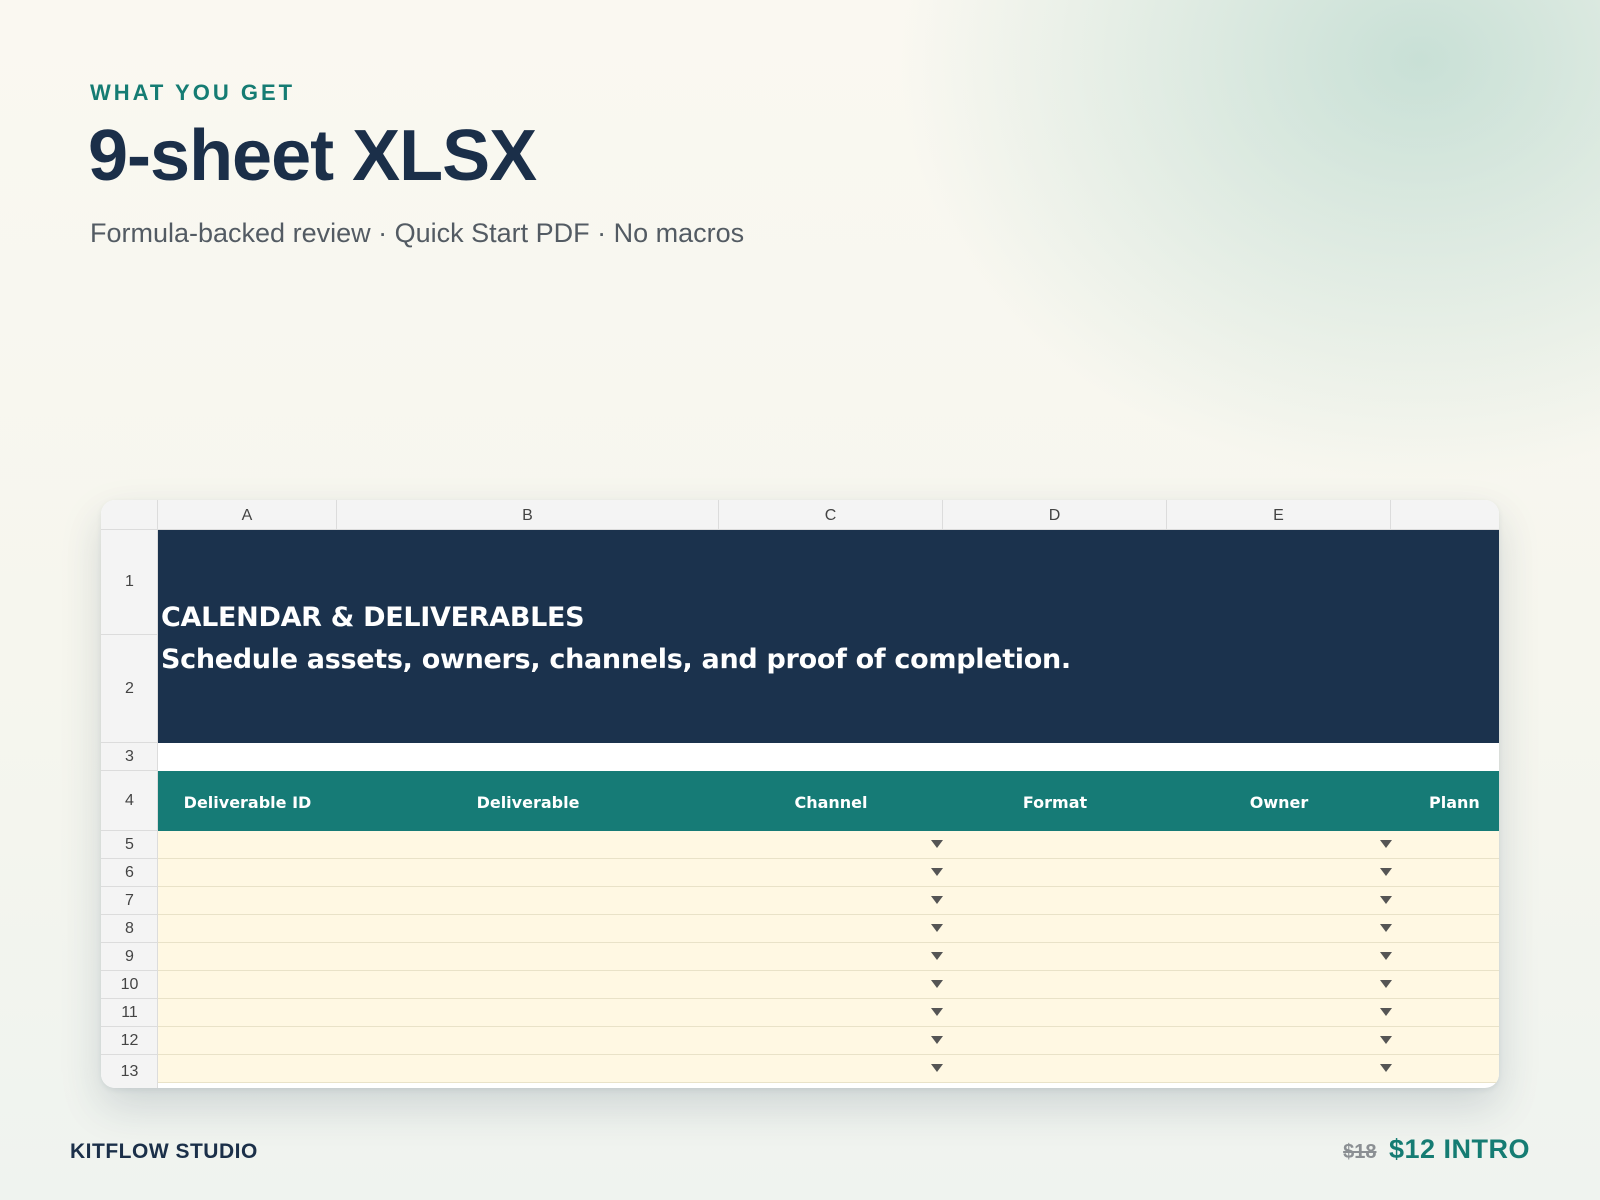 The height and width of the screenshot is (1200, 1600). What do you see at coordinates (129, 873) in the screenshot?
I see `row-header: 6` at bounding box center [129, 873].